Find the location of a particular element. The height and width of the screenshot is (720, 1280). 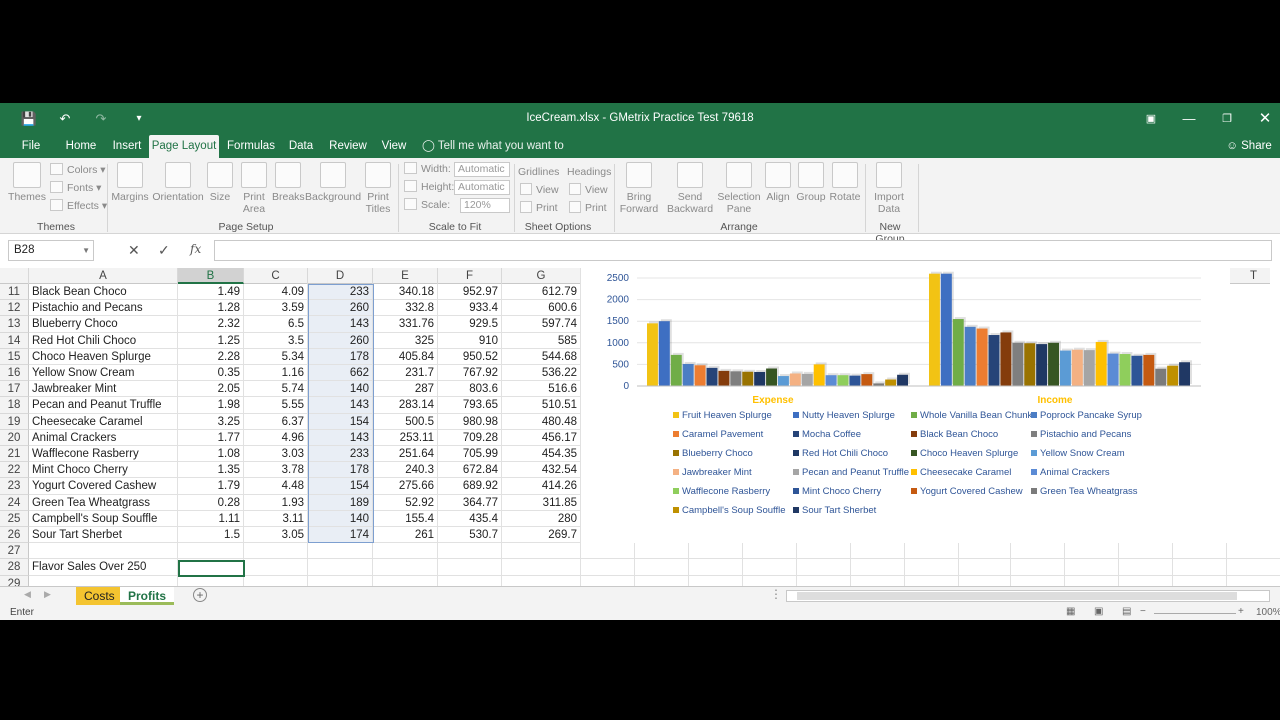

cell-f: 980.98 is located at coordinates (470, 421).